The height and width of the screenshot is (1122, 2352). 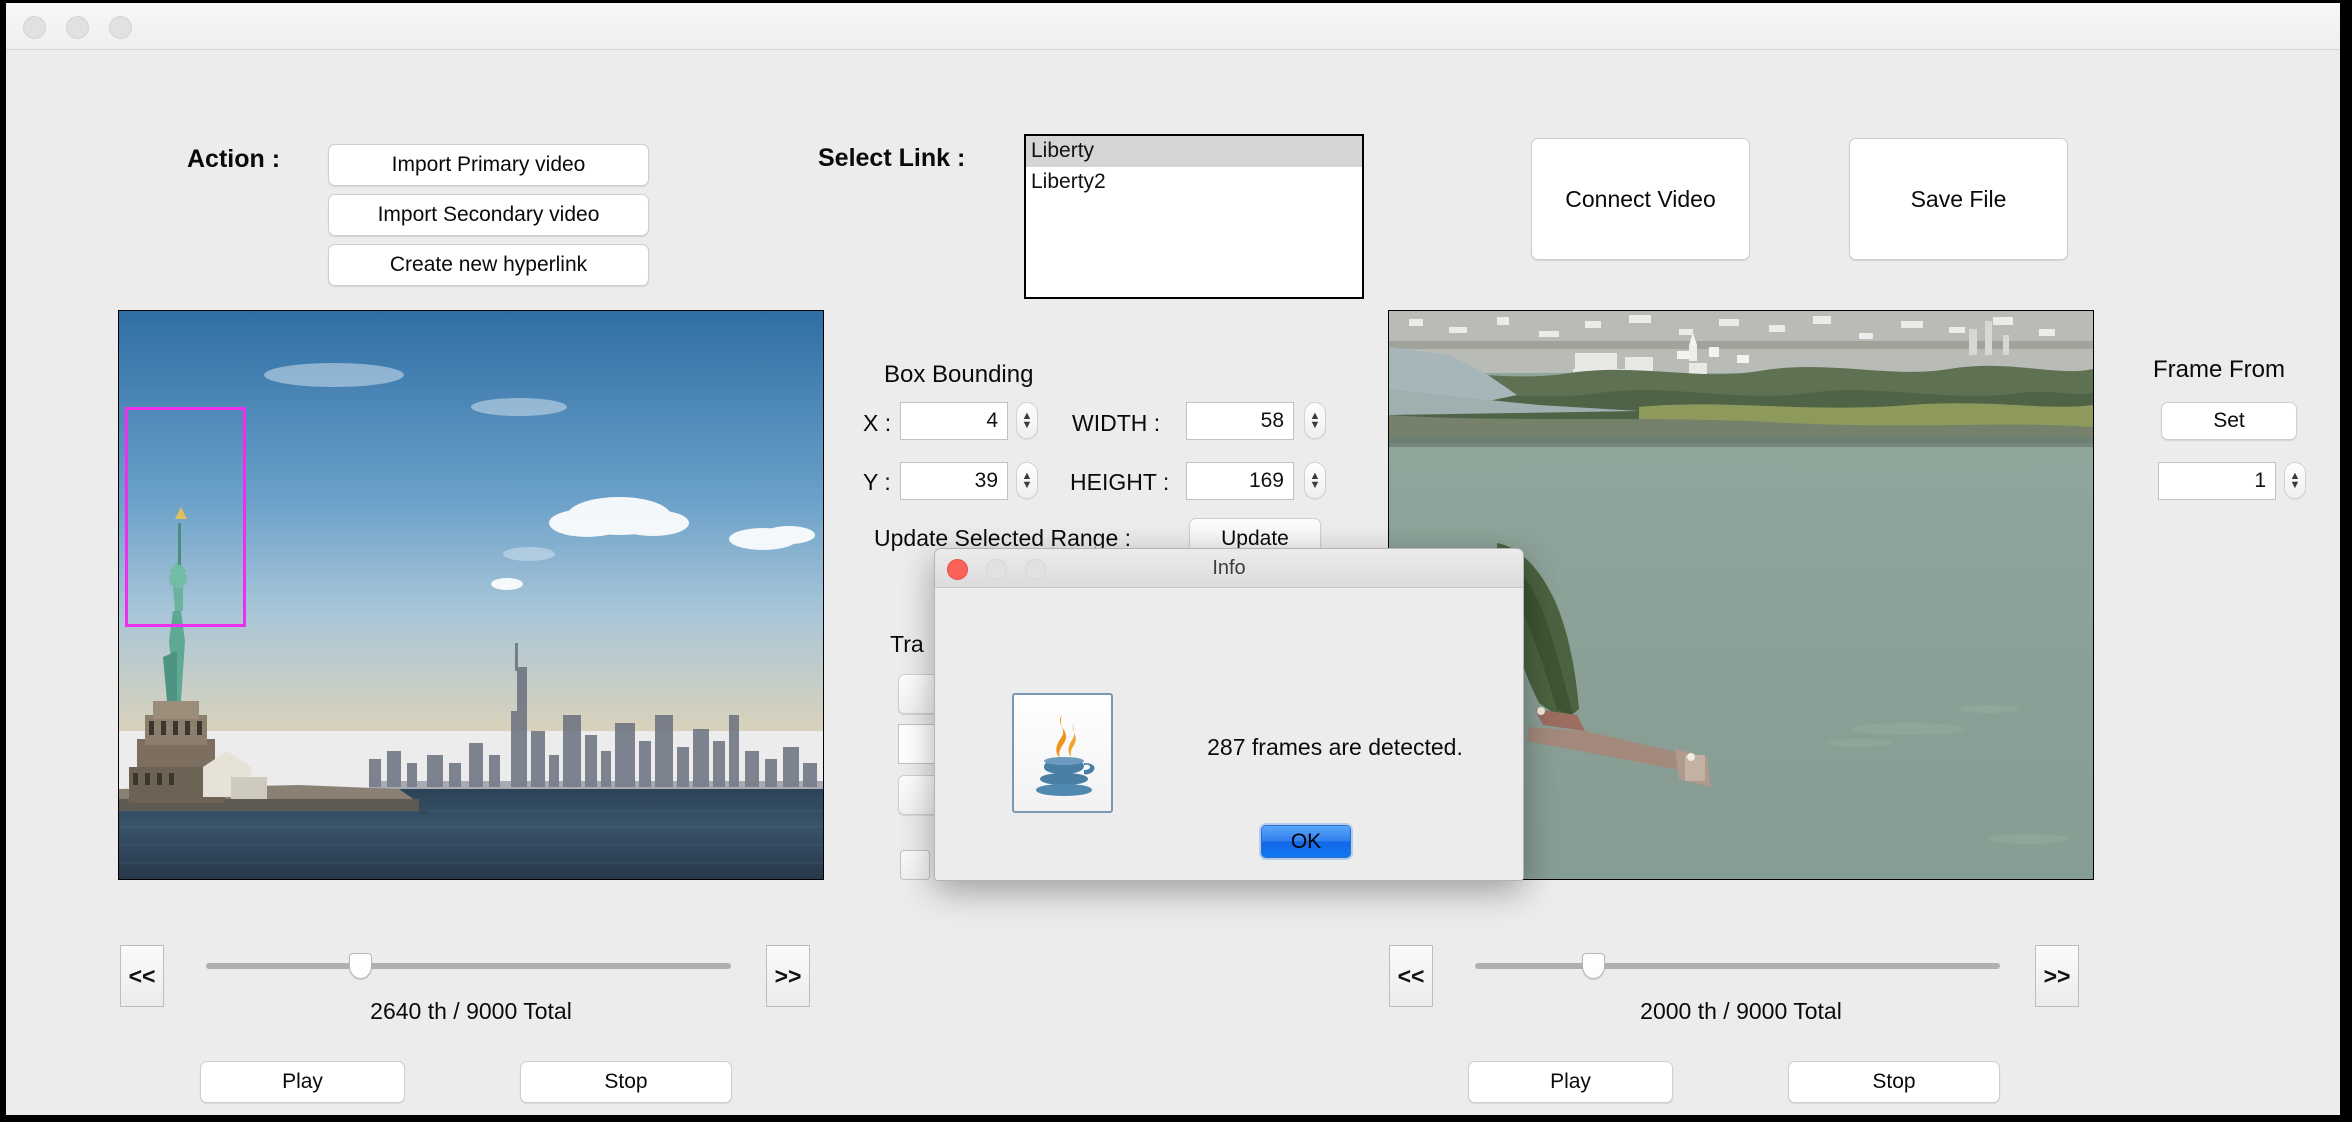 What do you see at coordinates (488, 165) in the screenshot?
I see `import-primary-video-button: Import Primary video` at bounding box center [488, 165].